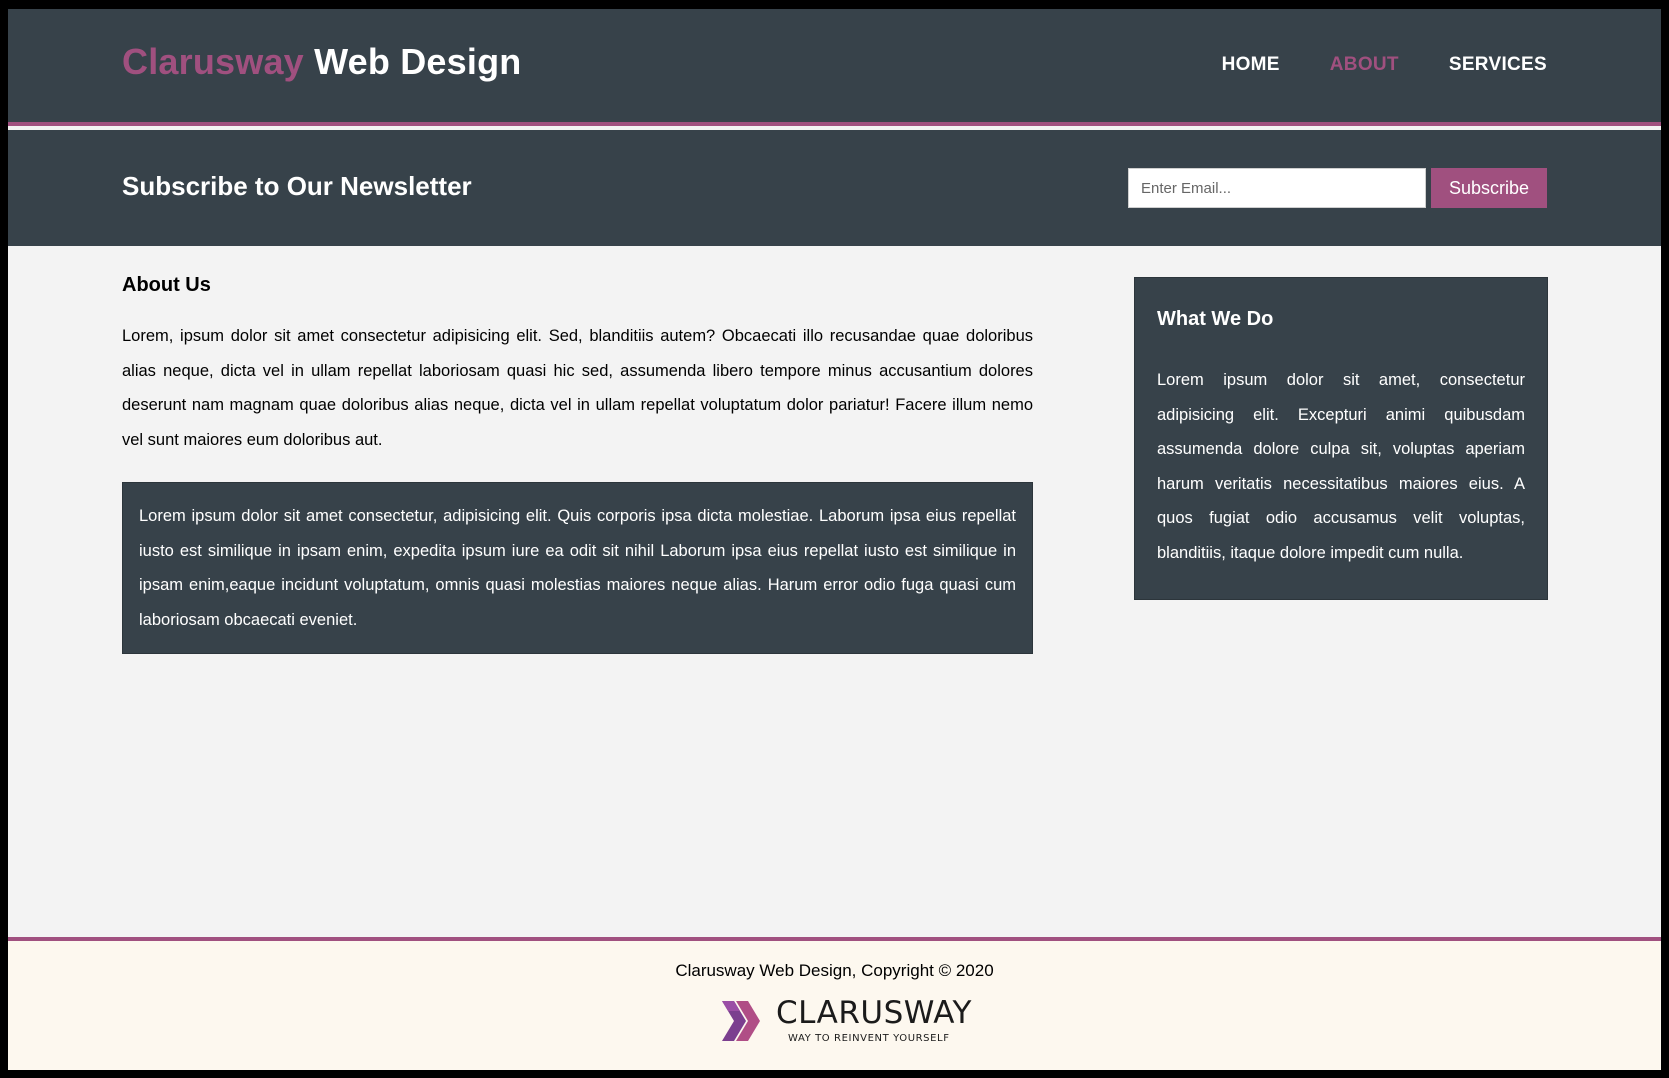 The width and height of the screenshot is (1669, 1078). Describe the element at coordinates (412, 61) in the screenshot. I see `logo-text: Web Design` at that location.